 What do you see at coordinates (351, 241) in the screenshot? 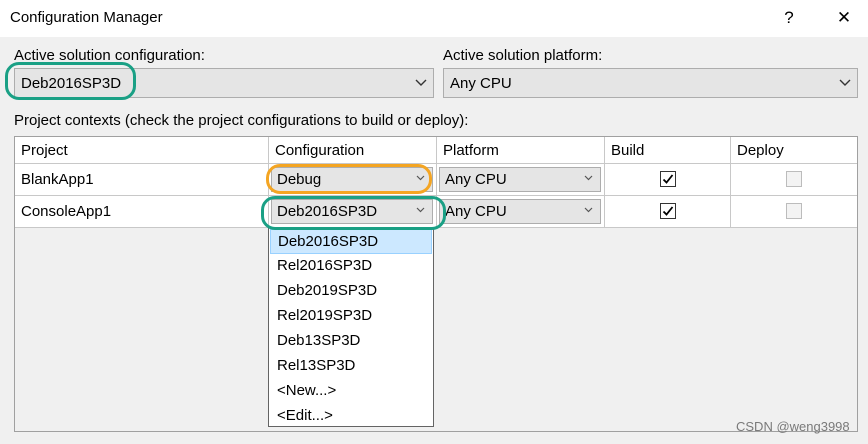
I see `dropdown-option-deb2016sp3d: Deb2016SP3D` at bounding box center [351, 241].